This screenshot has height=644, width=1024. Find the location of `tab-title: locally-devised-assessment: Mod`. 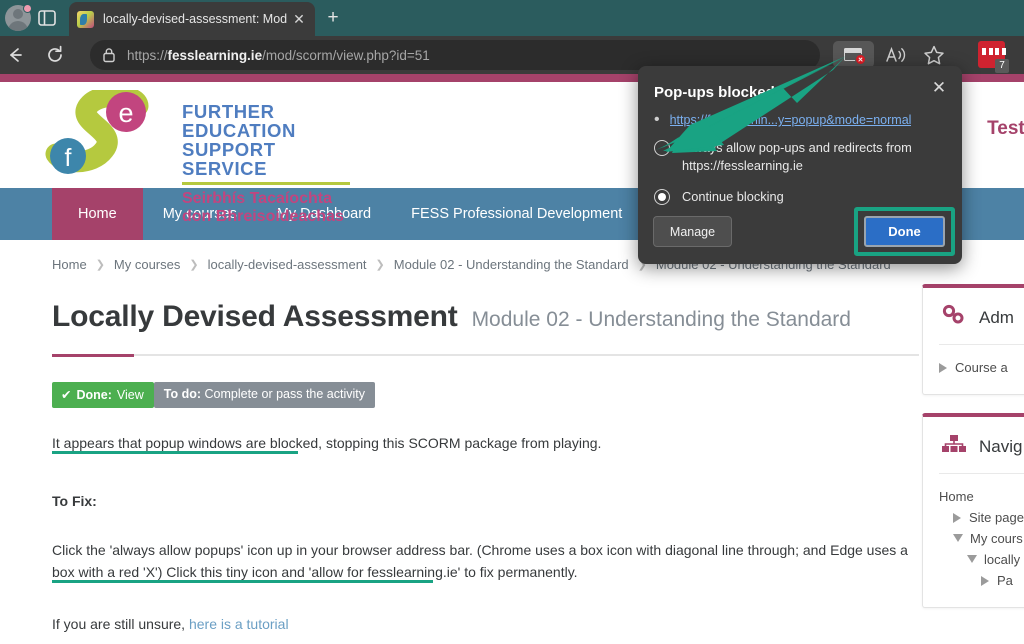

tab-title: locally-devised-assessment: Mod is located at coordinates (195, 19).